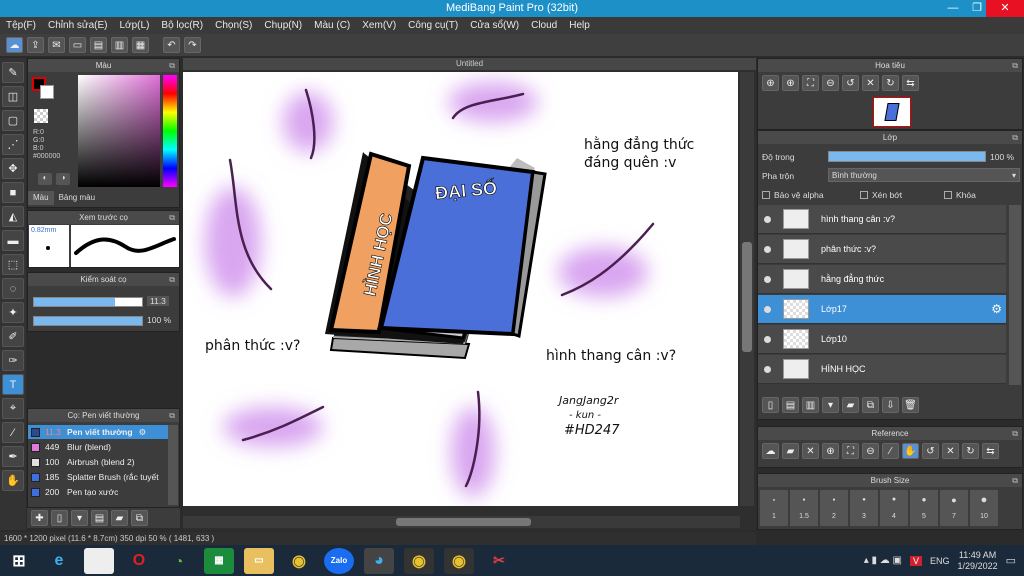  I want to click on brush-size-option: ● 3, so click(864, 508).